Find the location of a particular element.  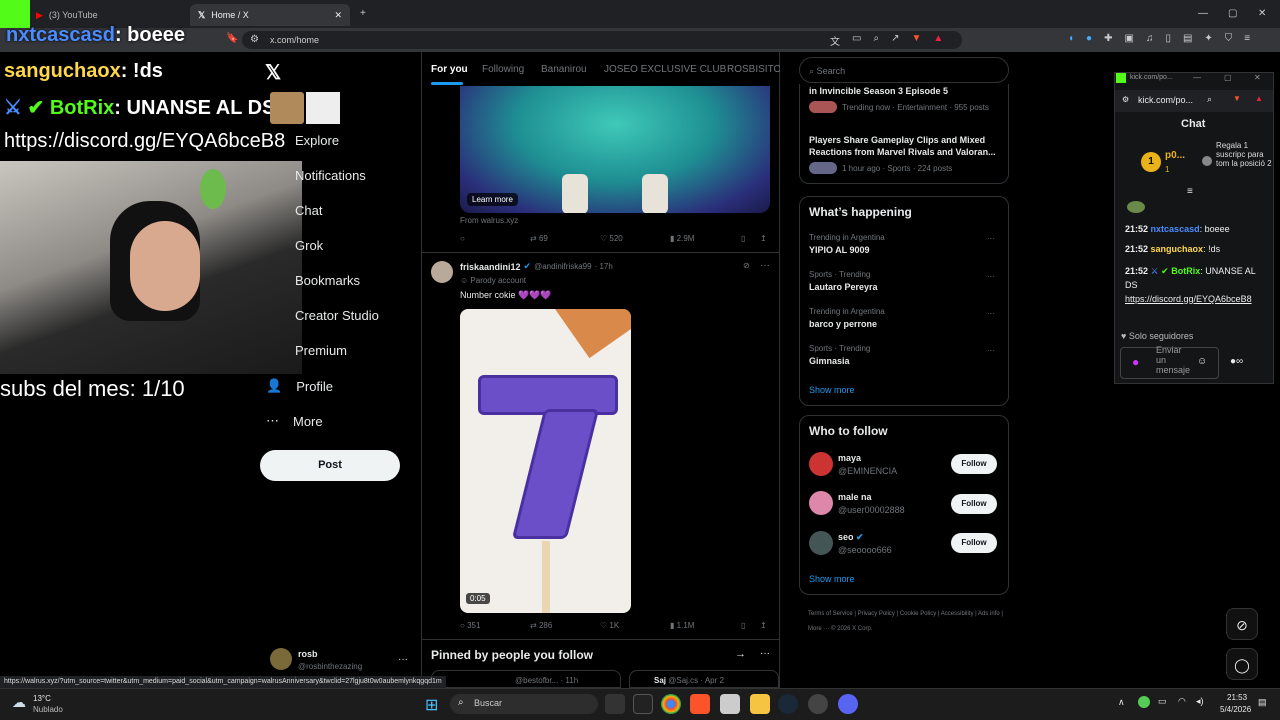

store-icon is located at coordinates (730, 704).